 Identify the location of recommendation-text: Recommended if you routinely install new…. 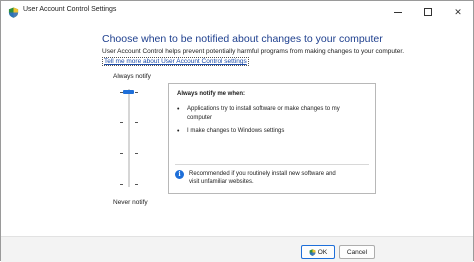
(262, 178).